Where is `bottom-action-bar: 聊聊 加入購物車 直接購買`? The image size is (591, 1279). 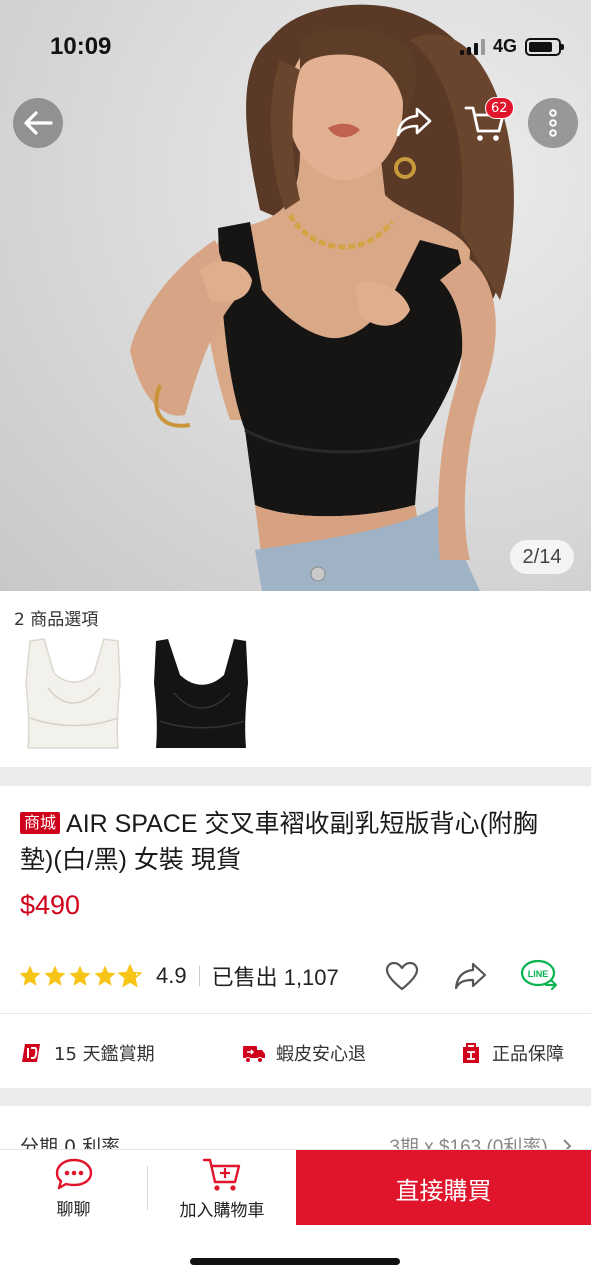 bottom-action-bar: 聊聊 加入購物車 直接購買 is located at coordinates (295, 1187).